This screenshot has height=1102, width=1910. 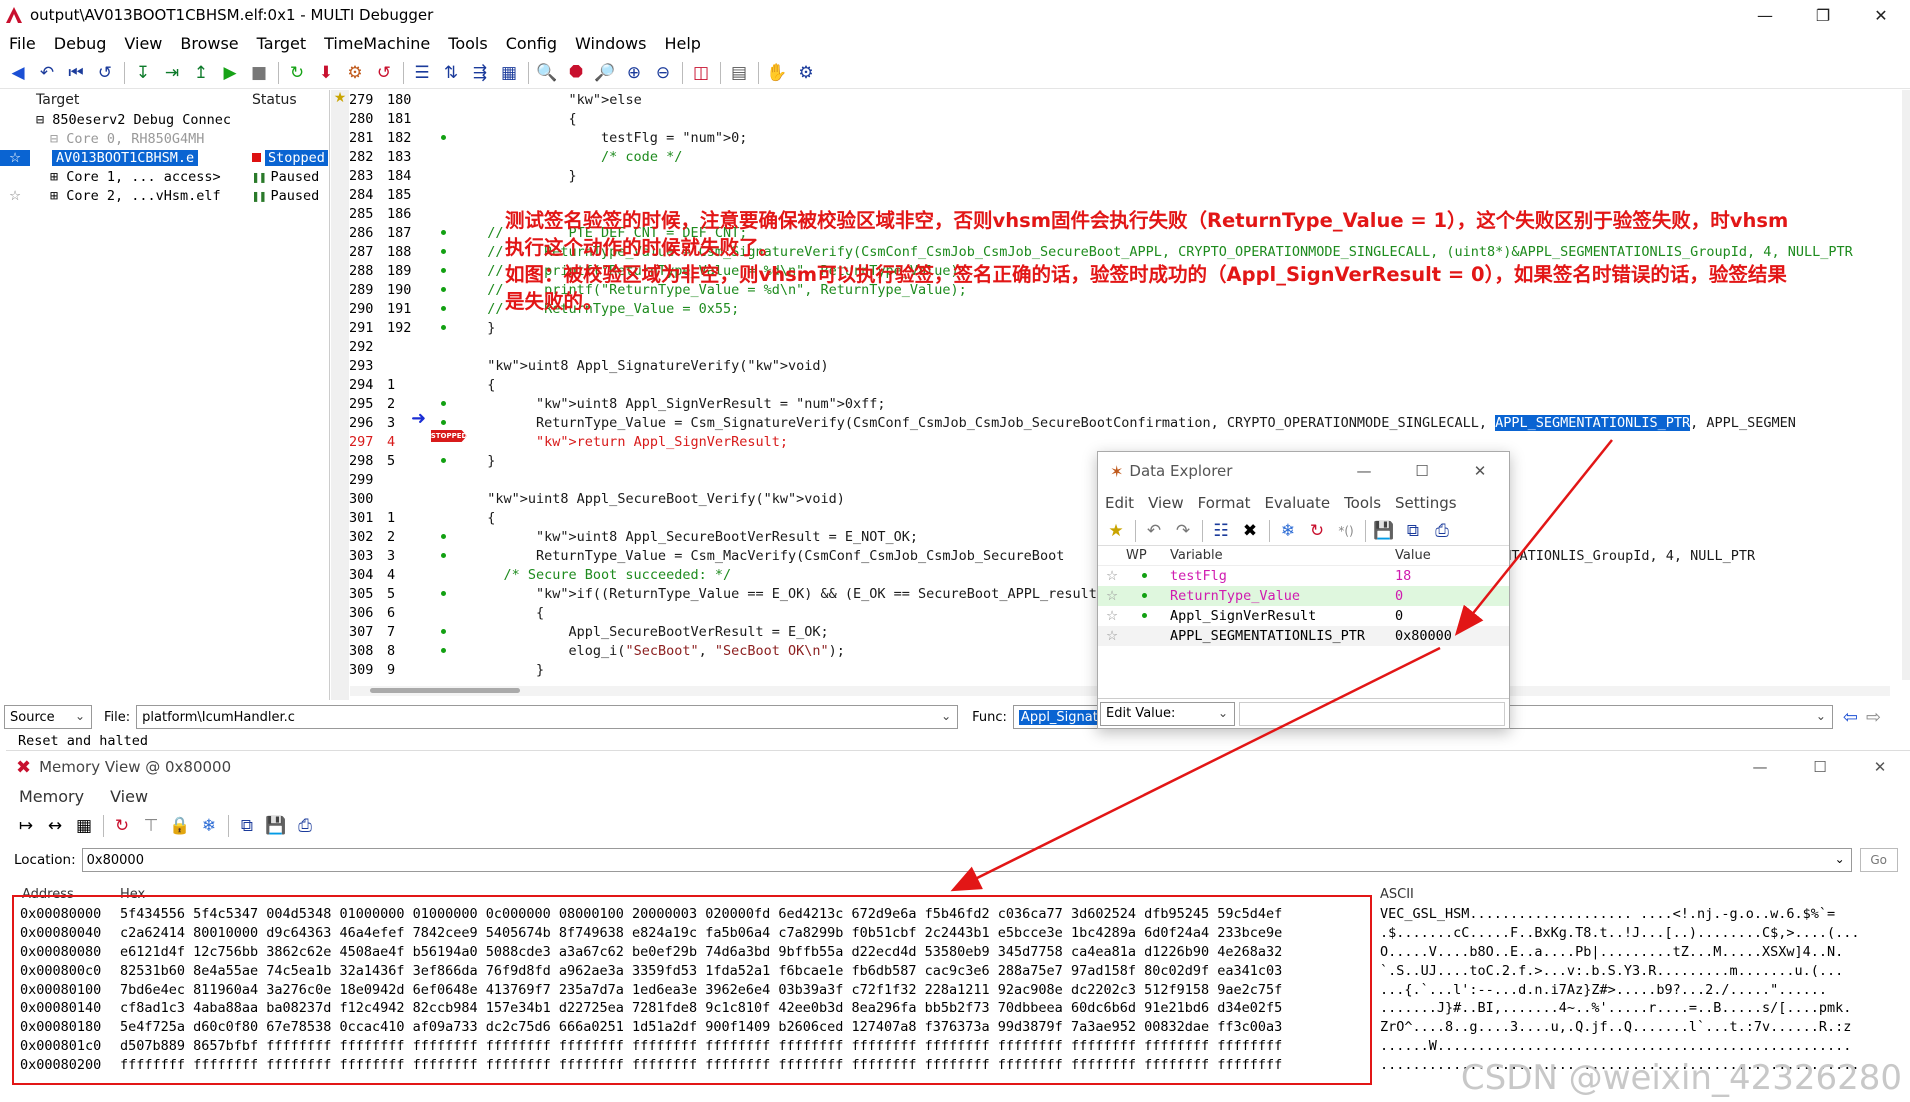 What do you see at coordinates (806, 73) in the screenshot?
I see `settings-icon: ⚙` at bounding box center [806, 73].